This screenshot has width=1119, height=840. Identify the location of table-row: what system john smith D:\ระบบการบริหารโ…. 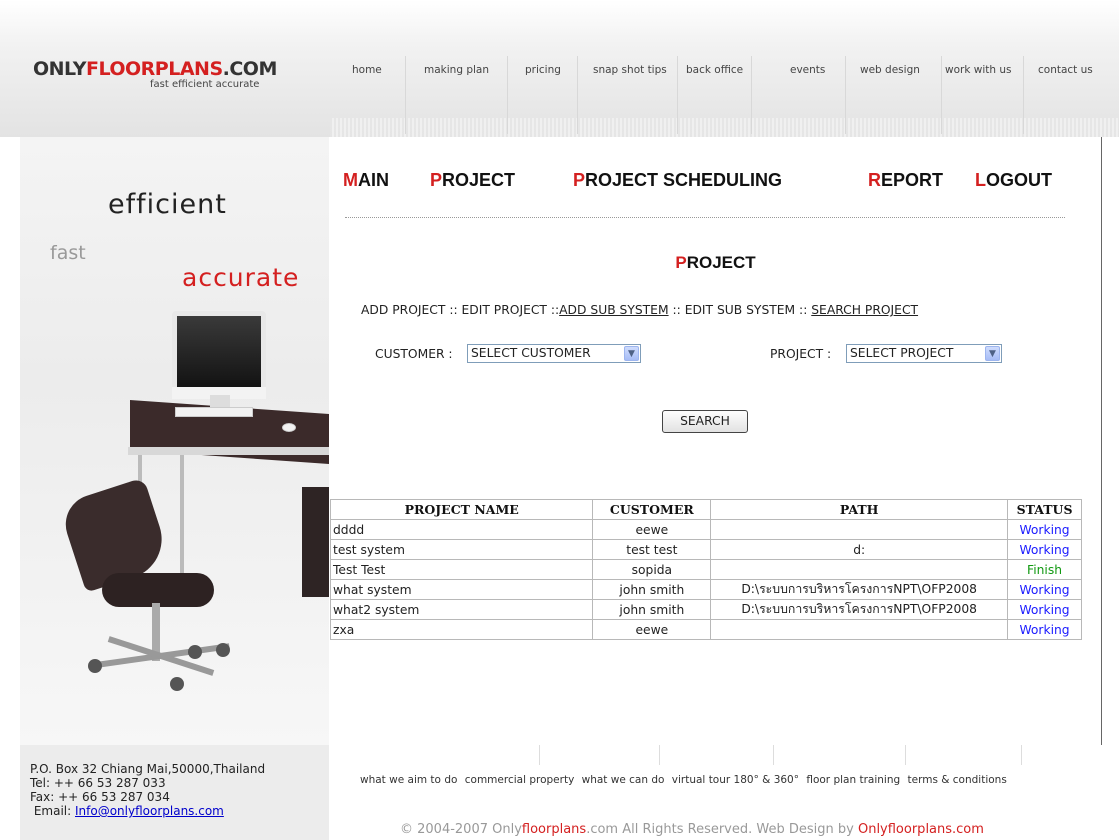
(705, 589).